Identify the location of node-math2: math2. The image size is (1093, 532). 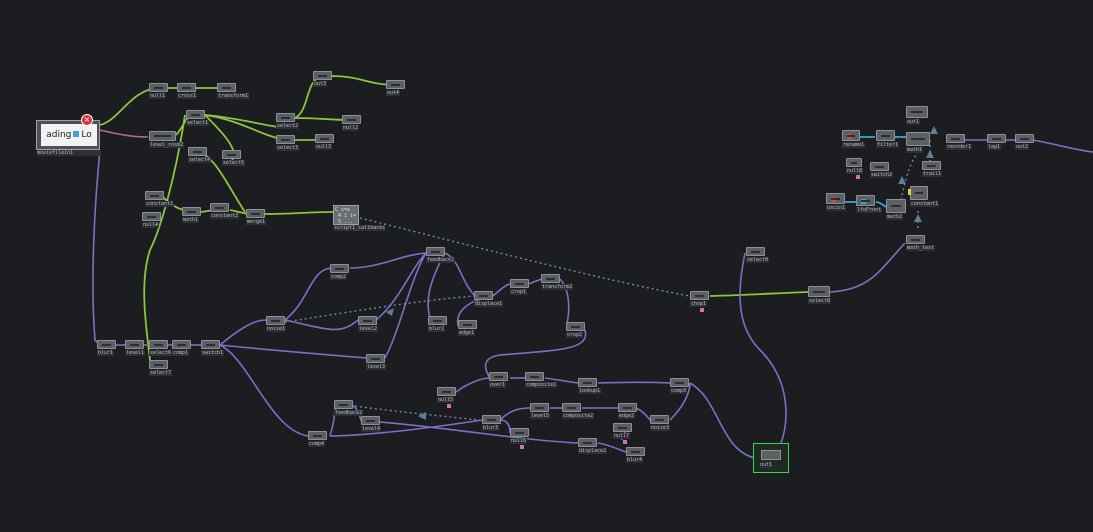
(896, 209).